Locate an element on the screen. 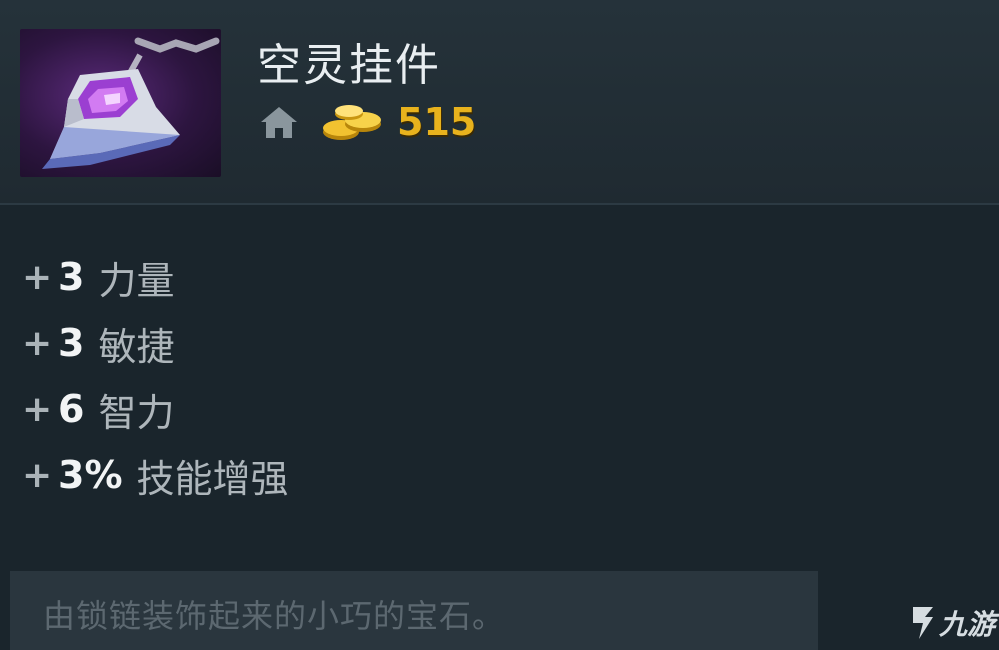 The image size is (999, 650). stat-label: 敏捷 is located at coordinates (136, 346).